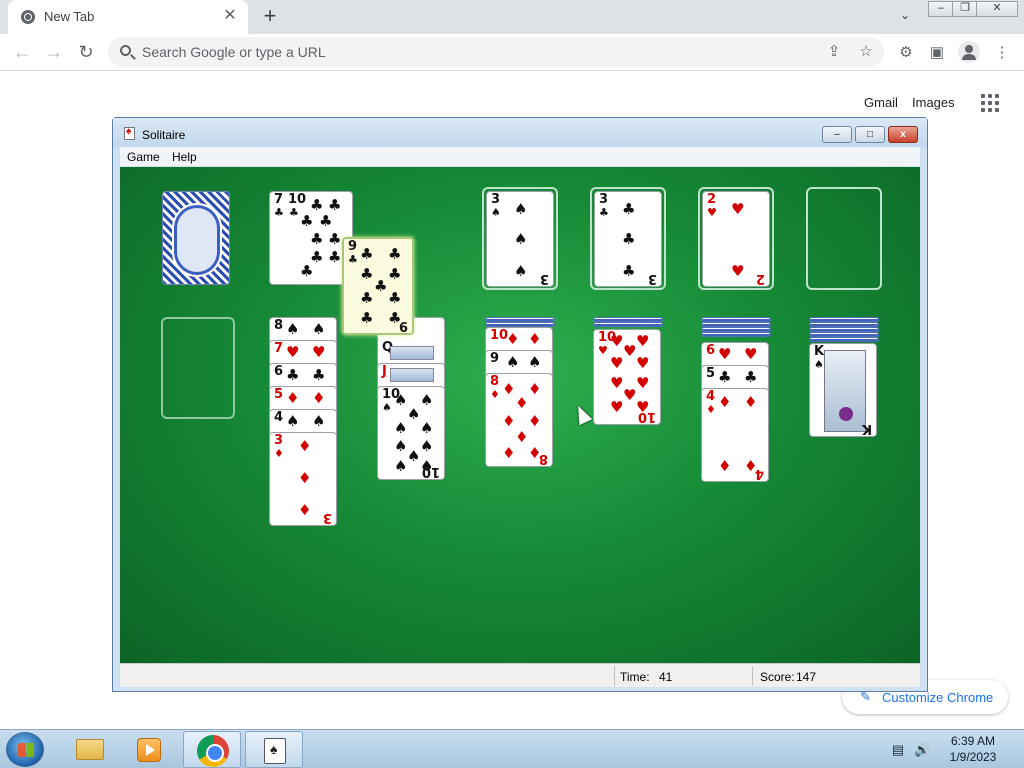 The image size is (1024, 768). What do you see at coordinates (143, 157) in the screenshot?
I see `menu-game: Game` at bounding box center [143, 157].